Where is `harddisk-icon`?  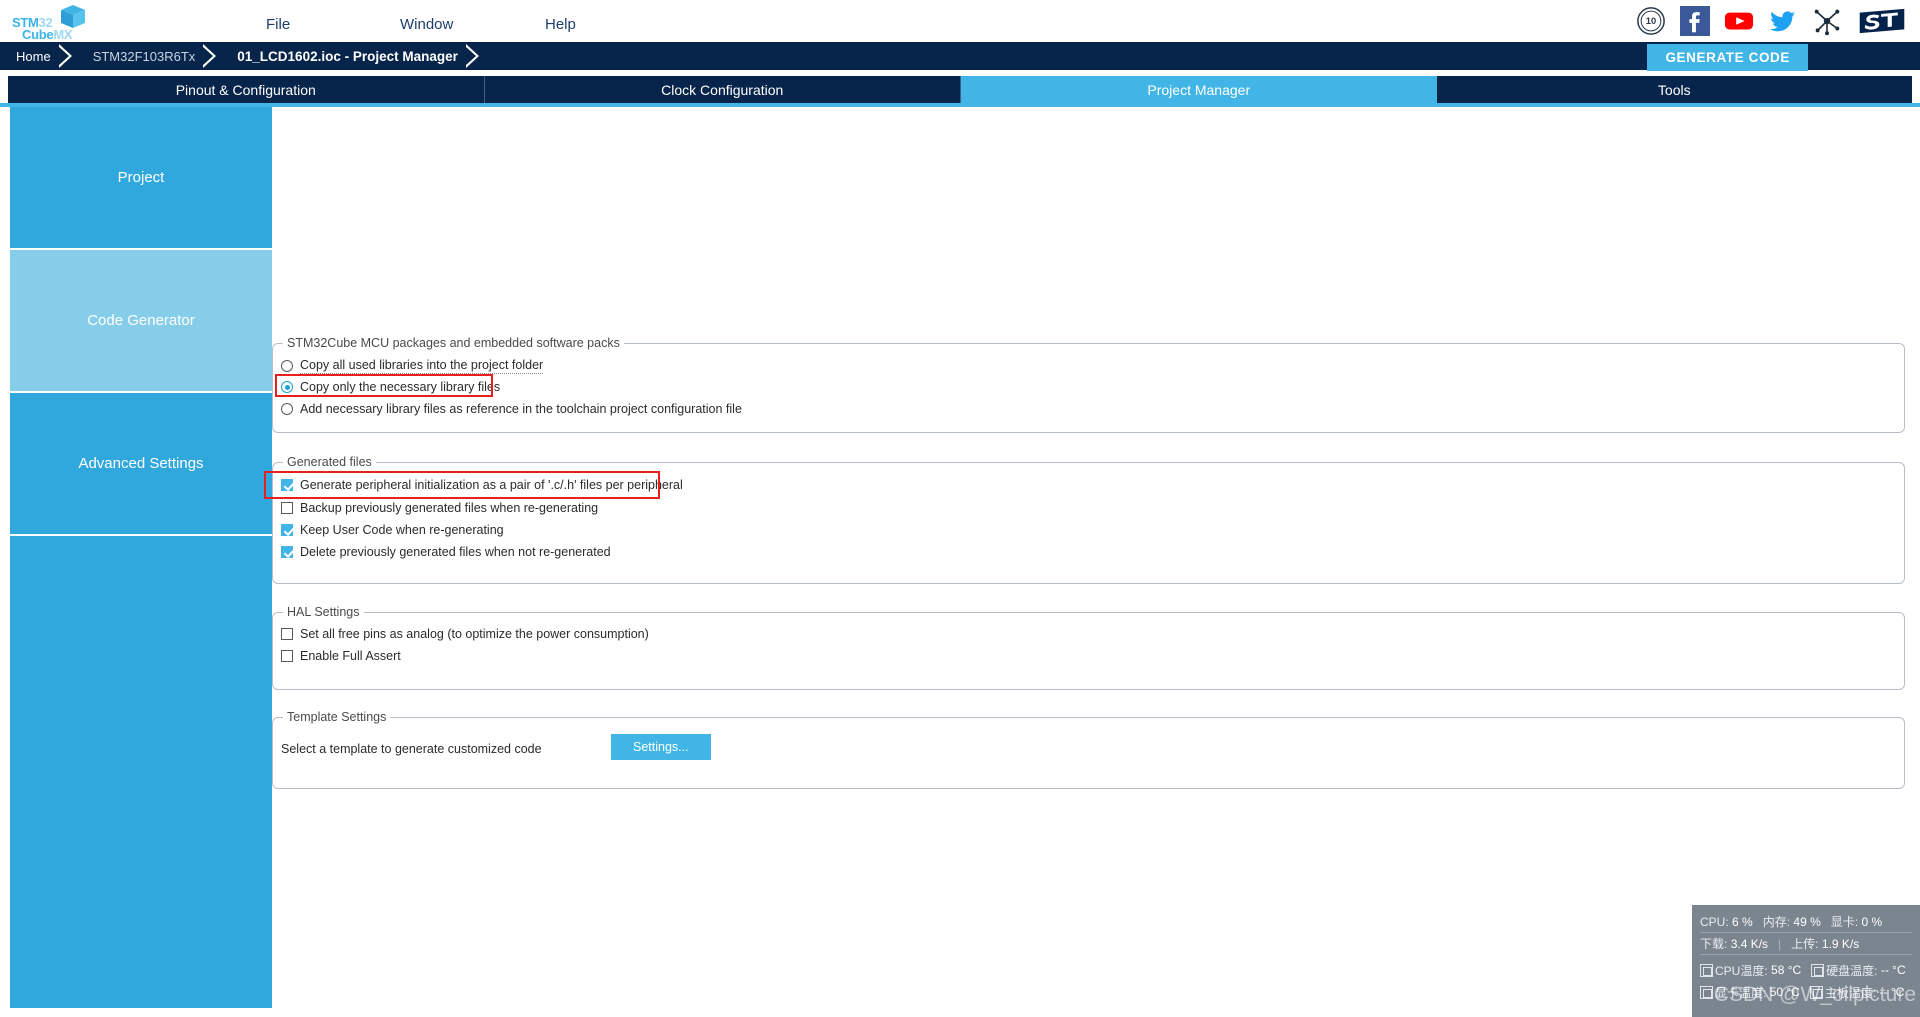
harddisk-icon is located at coordinates (1818, 970).